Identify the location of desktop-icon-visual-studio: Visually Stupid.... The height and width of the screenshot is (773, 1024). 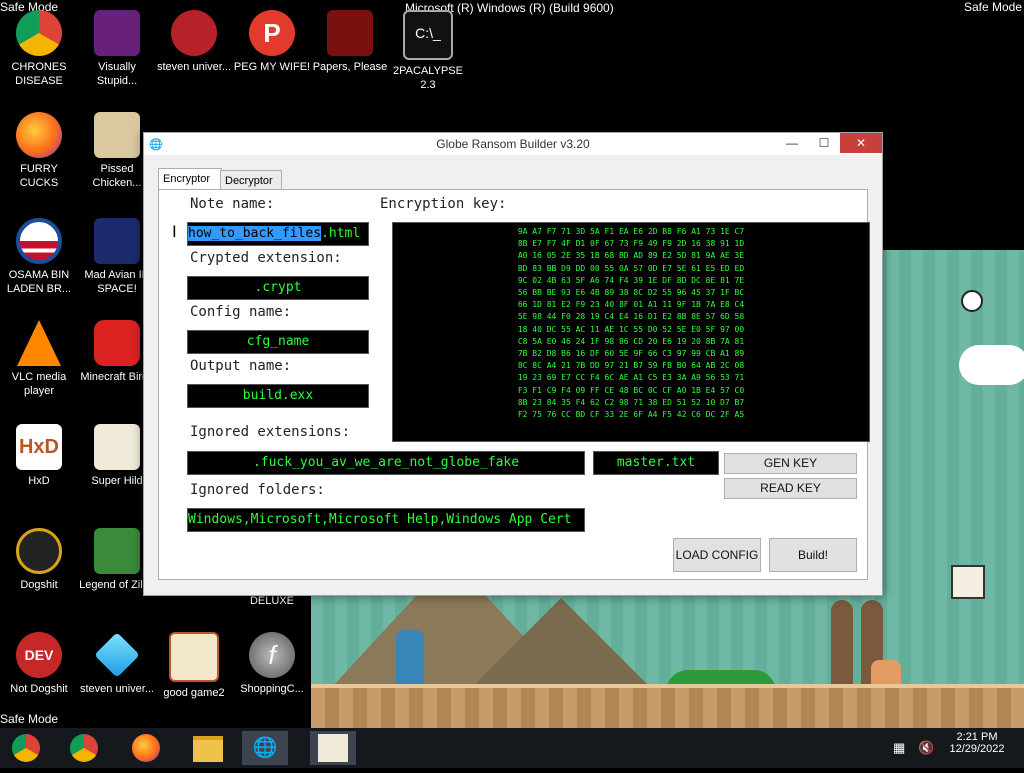
(117, 49).